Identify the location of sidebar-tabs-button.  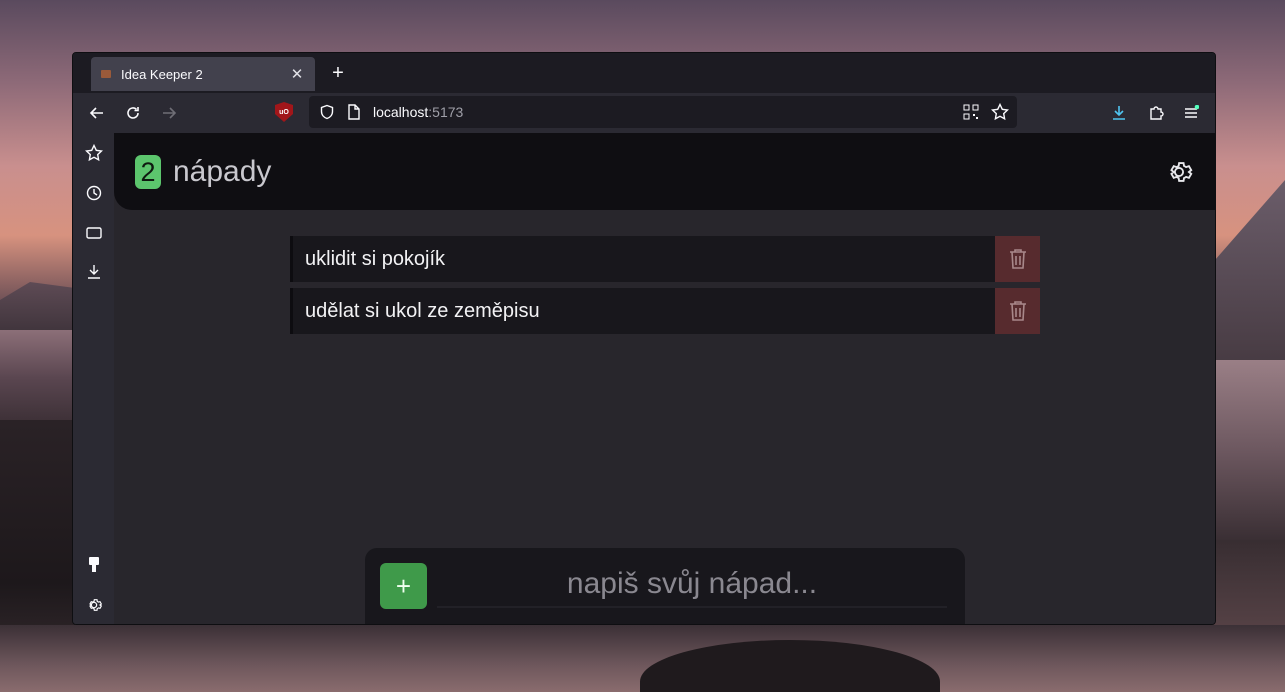
(94, 233).